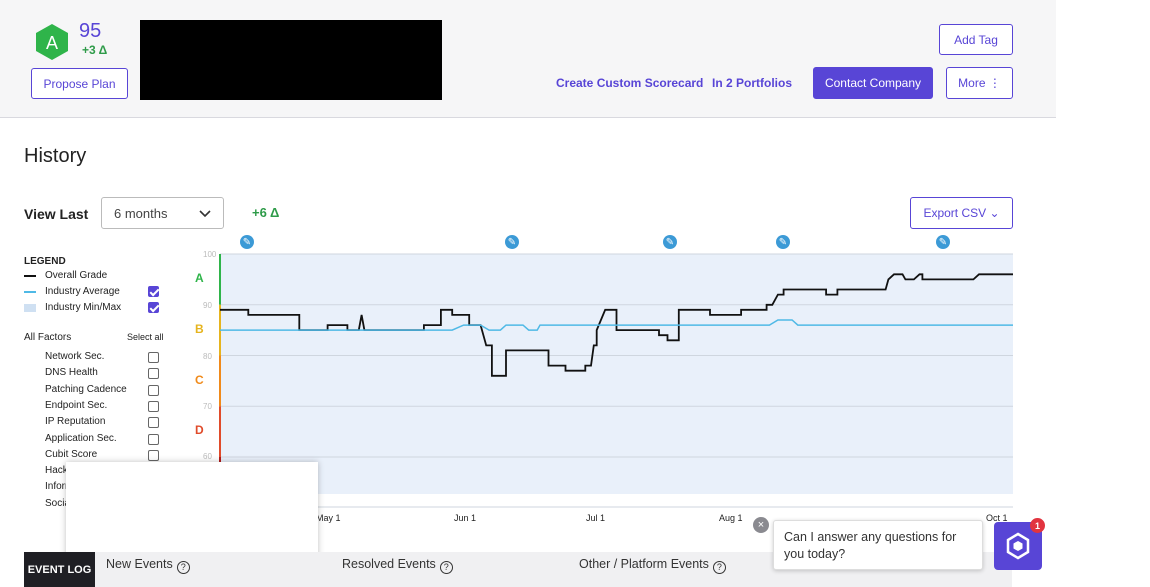 The width and height of the screenshot is (1150, 587). What do you see at coordinates (141, 213) in the screenshot?
I see `period-select-value: 6 months` at bounding box center [141, 213].